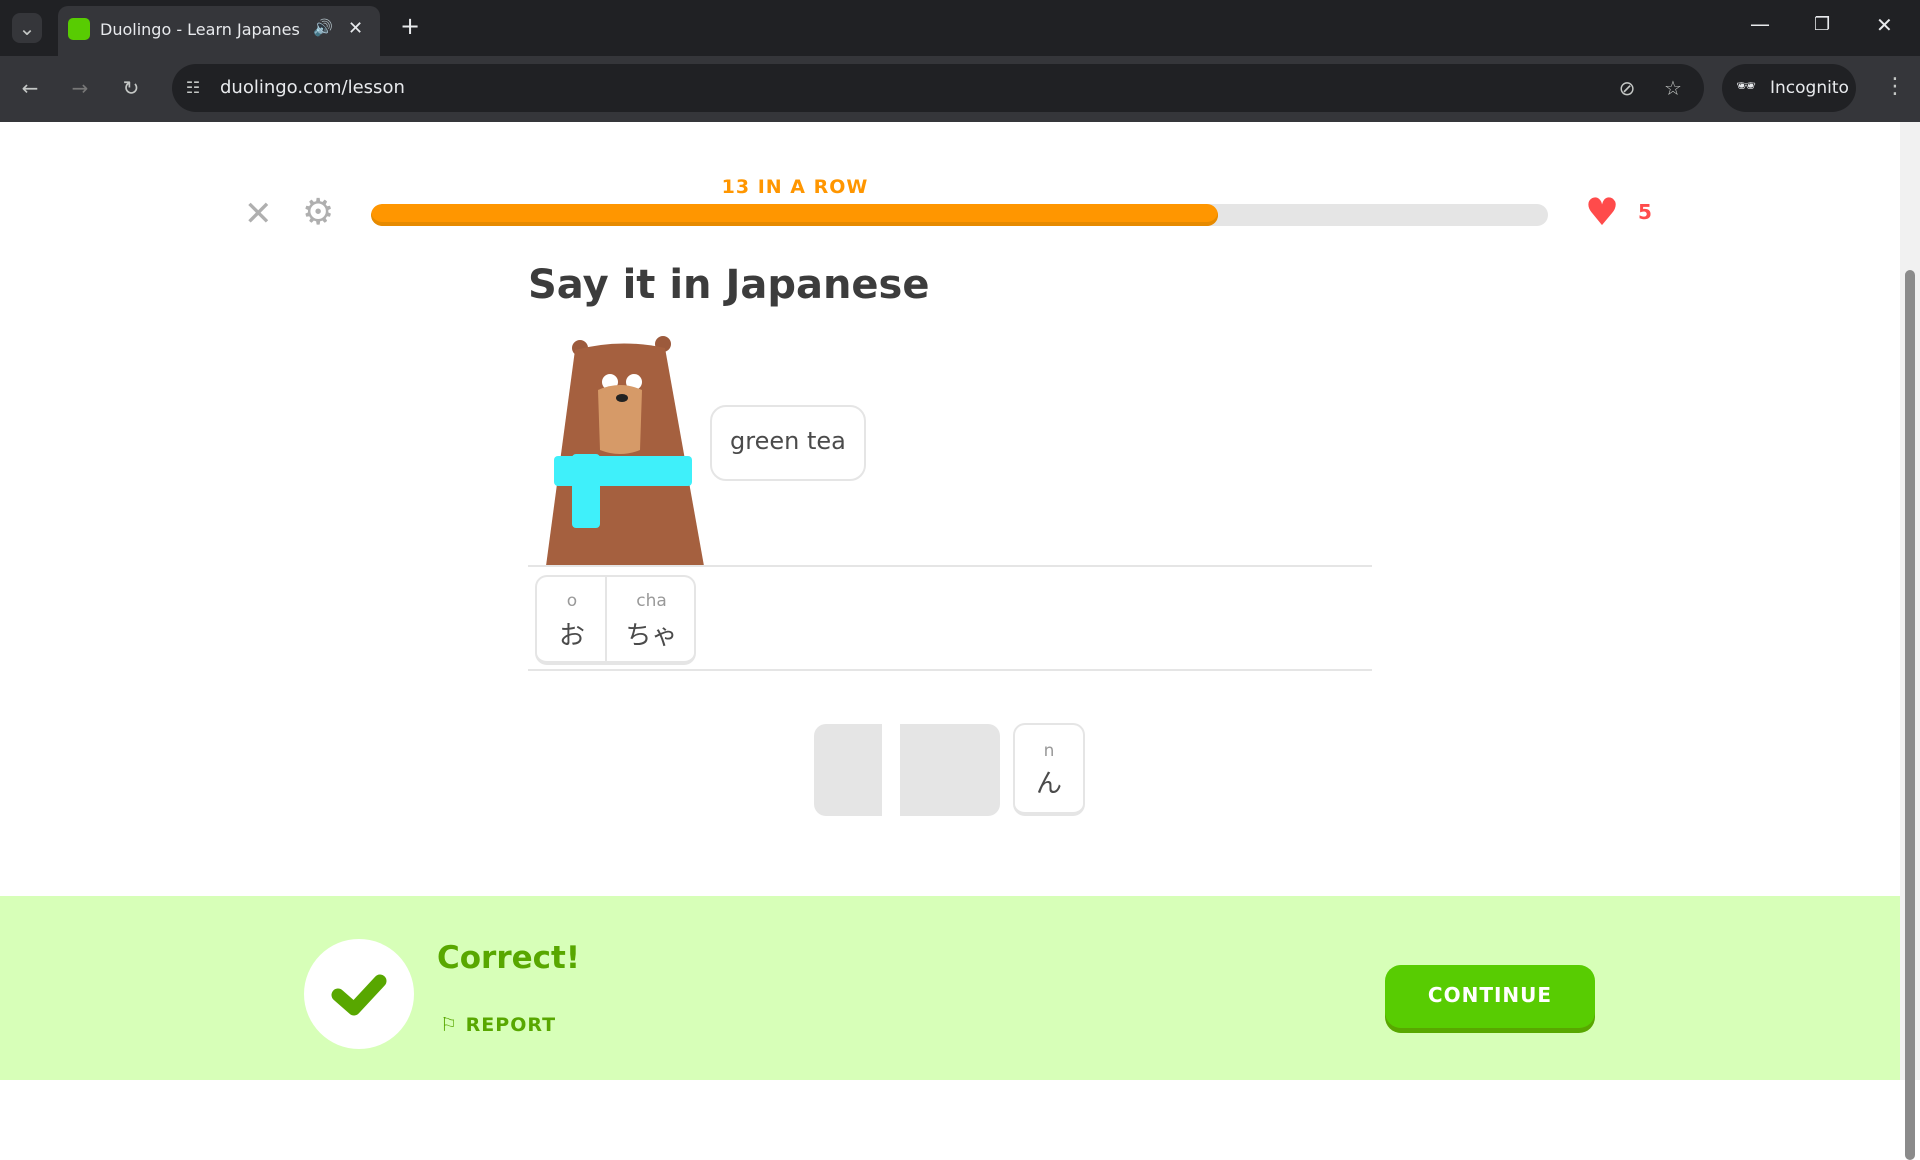 The height and width of the screenshot is (1160, 1920). What do you see at coordinates (1048, 784) in the screenshot?
I see `tile-kana: ん` at bounding box center [1048, 784].